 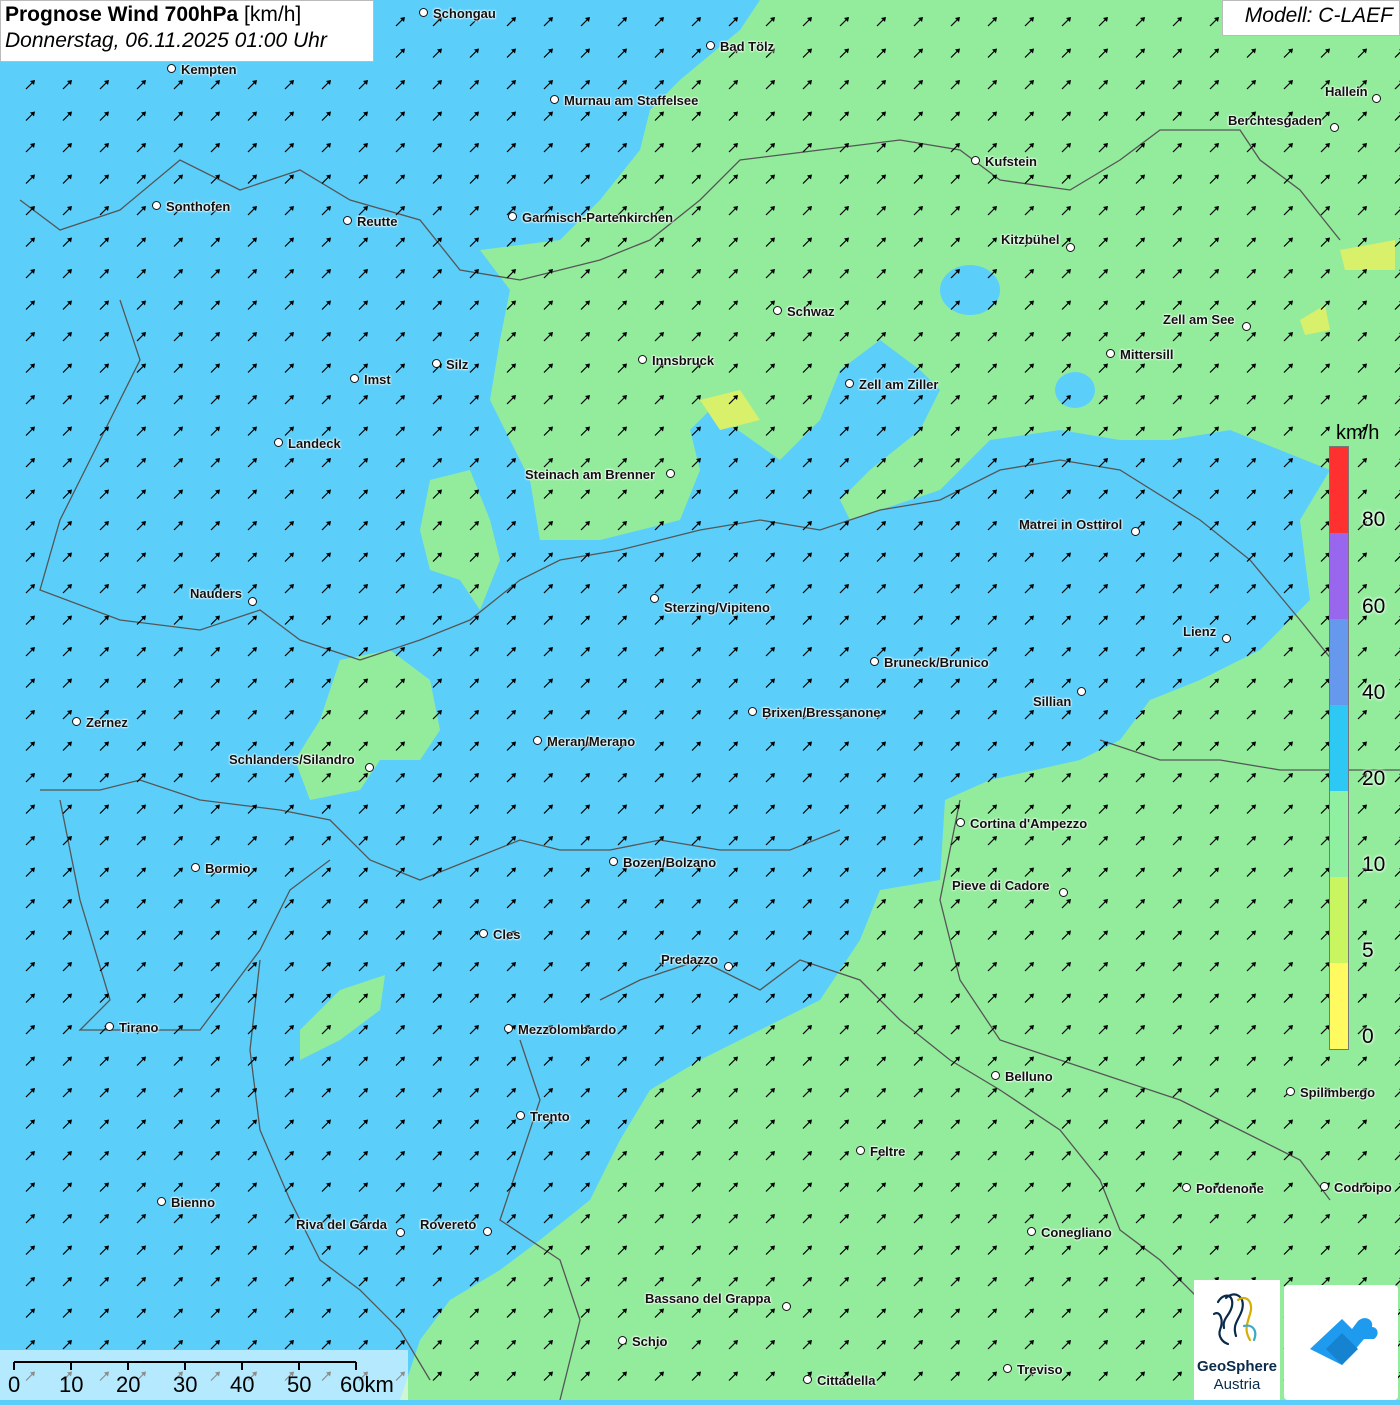 I want to click on city-label: Zernez, so click(x=107, y=722).